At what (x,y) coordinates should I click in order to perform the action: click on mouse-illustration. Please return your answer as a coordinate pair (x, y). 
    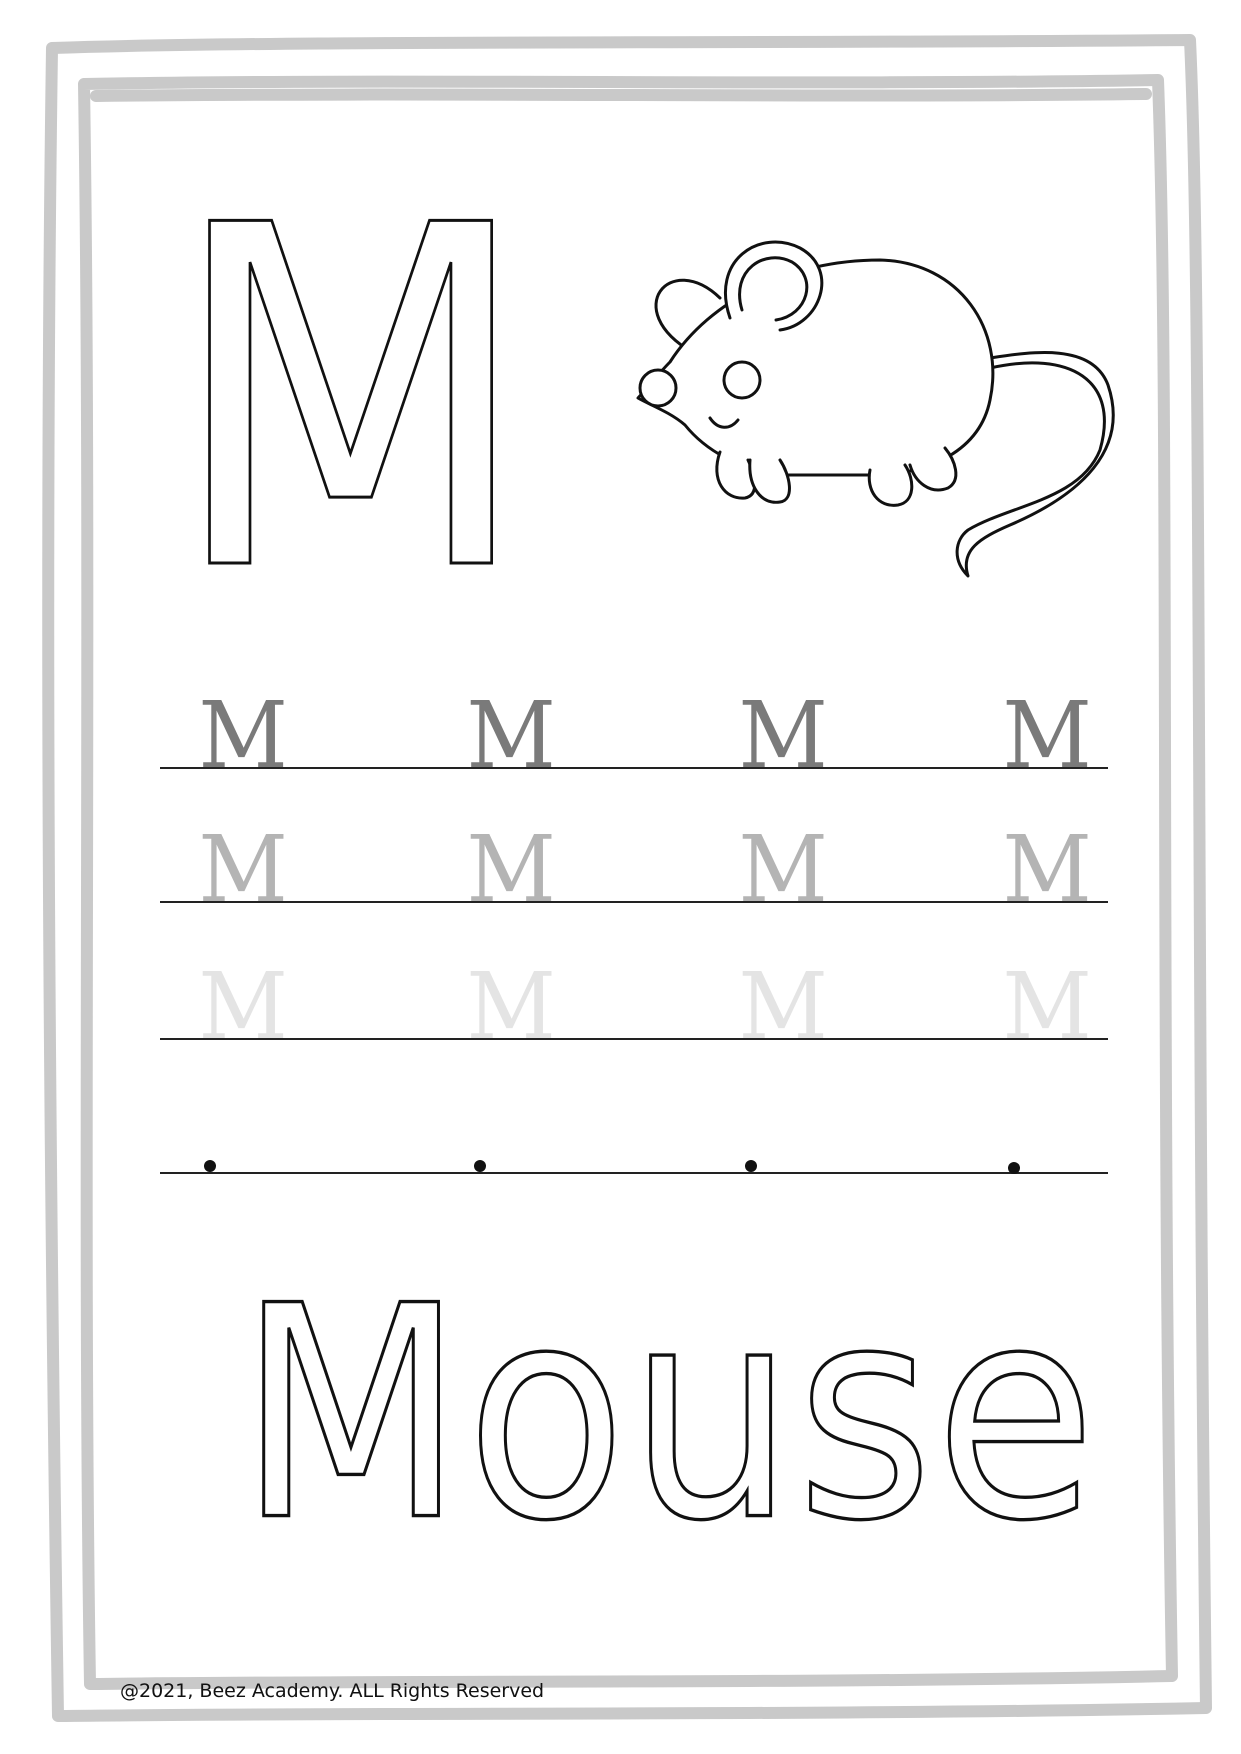
    Looking at the image, I should click on (875, 409).